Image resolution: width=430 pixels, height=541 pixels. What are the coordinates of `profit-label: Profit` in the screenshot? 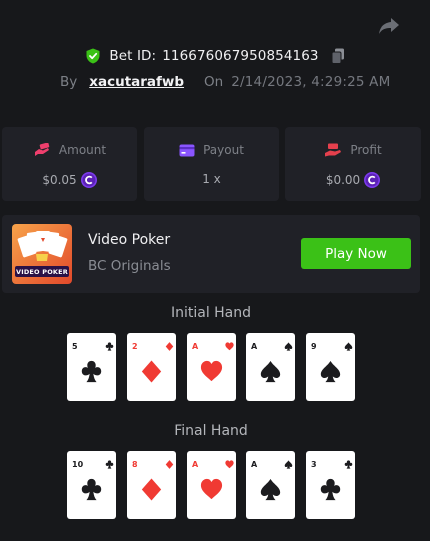 It's located at (366, 150).